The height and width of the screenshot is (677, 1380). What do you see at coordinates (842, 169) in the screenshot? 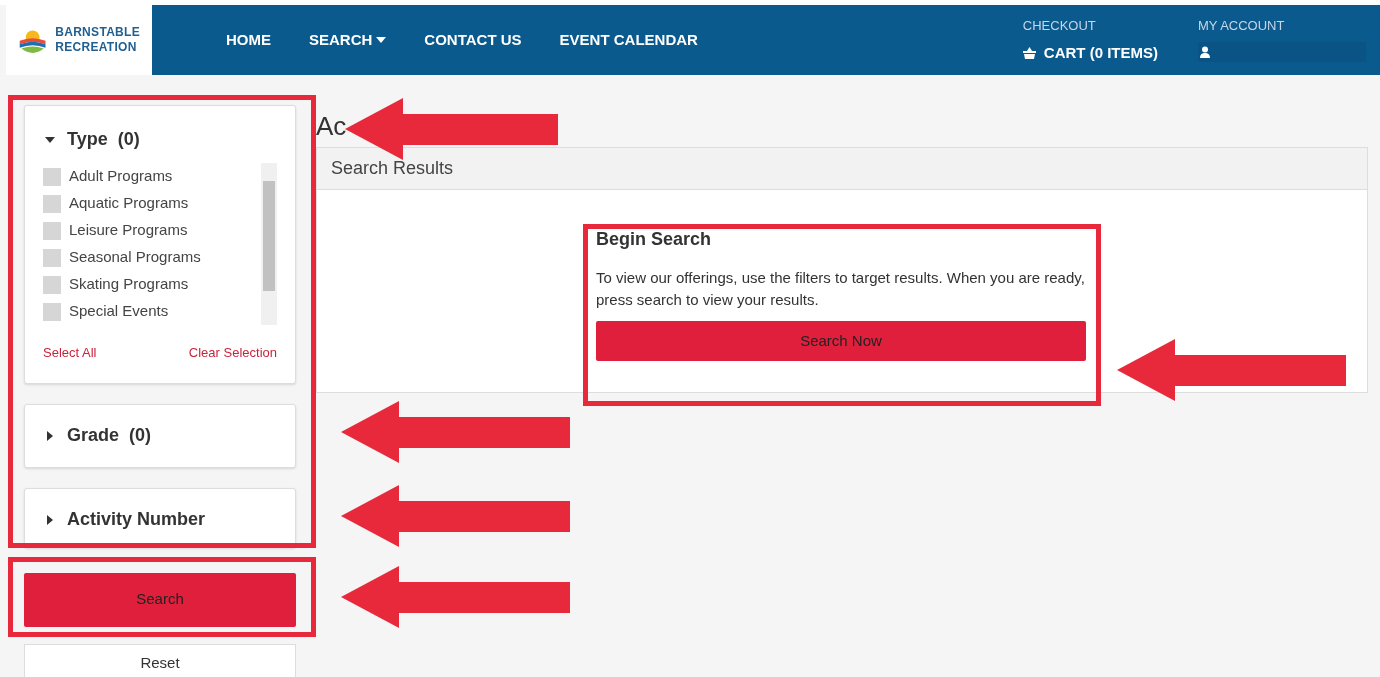
I see `results-header: Search Results` at bounding box center [842, 169].